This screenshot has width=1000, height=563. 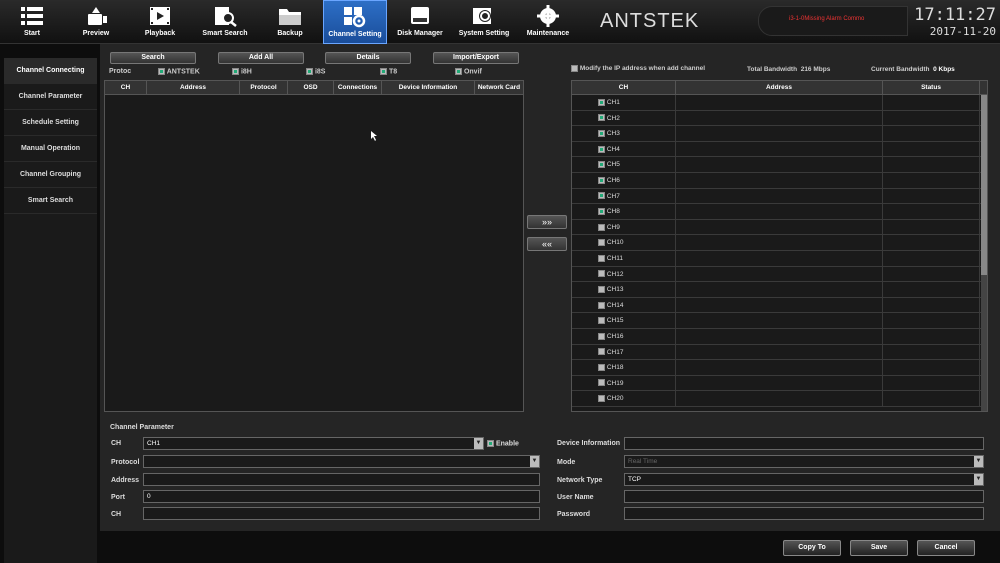 I want to click on channel-row: CH3, so click(x=779, y=134).